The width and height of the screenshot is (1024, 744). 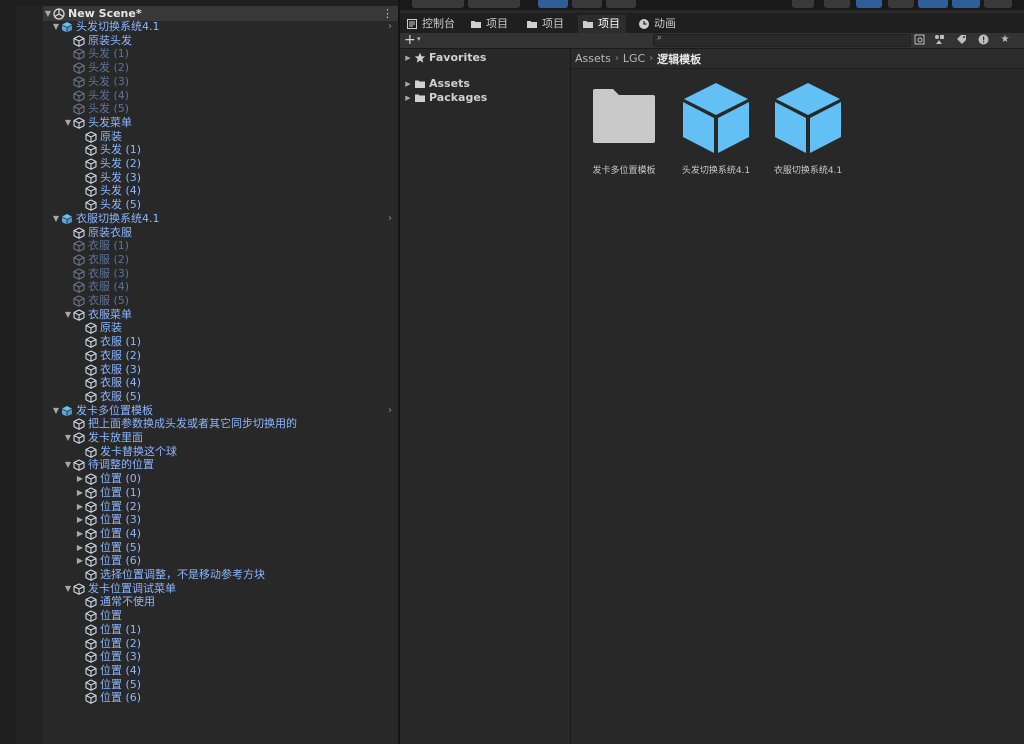 I want to click on hierarchy-row: ▶ 位置 (3), so click(x=236, y=520).